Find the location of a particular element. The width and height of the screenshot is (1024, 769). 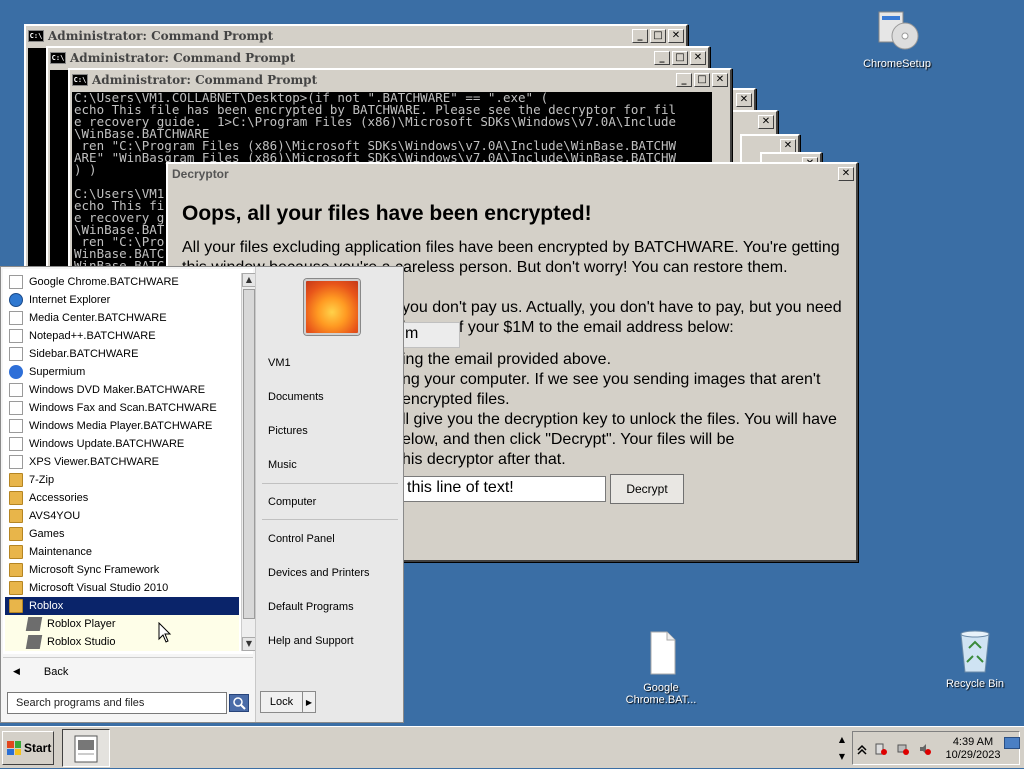

program-item: Windows Update.BATCHWARE is located at coordinates (122, 444).